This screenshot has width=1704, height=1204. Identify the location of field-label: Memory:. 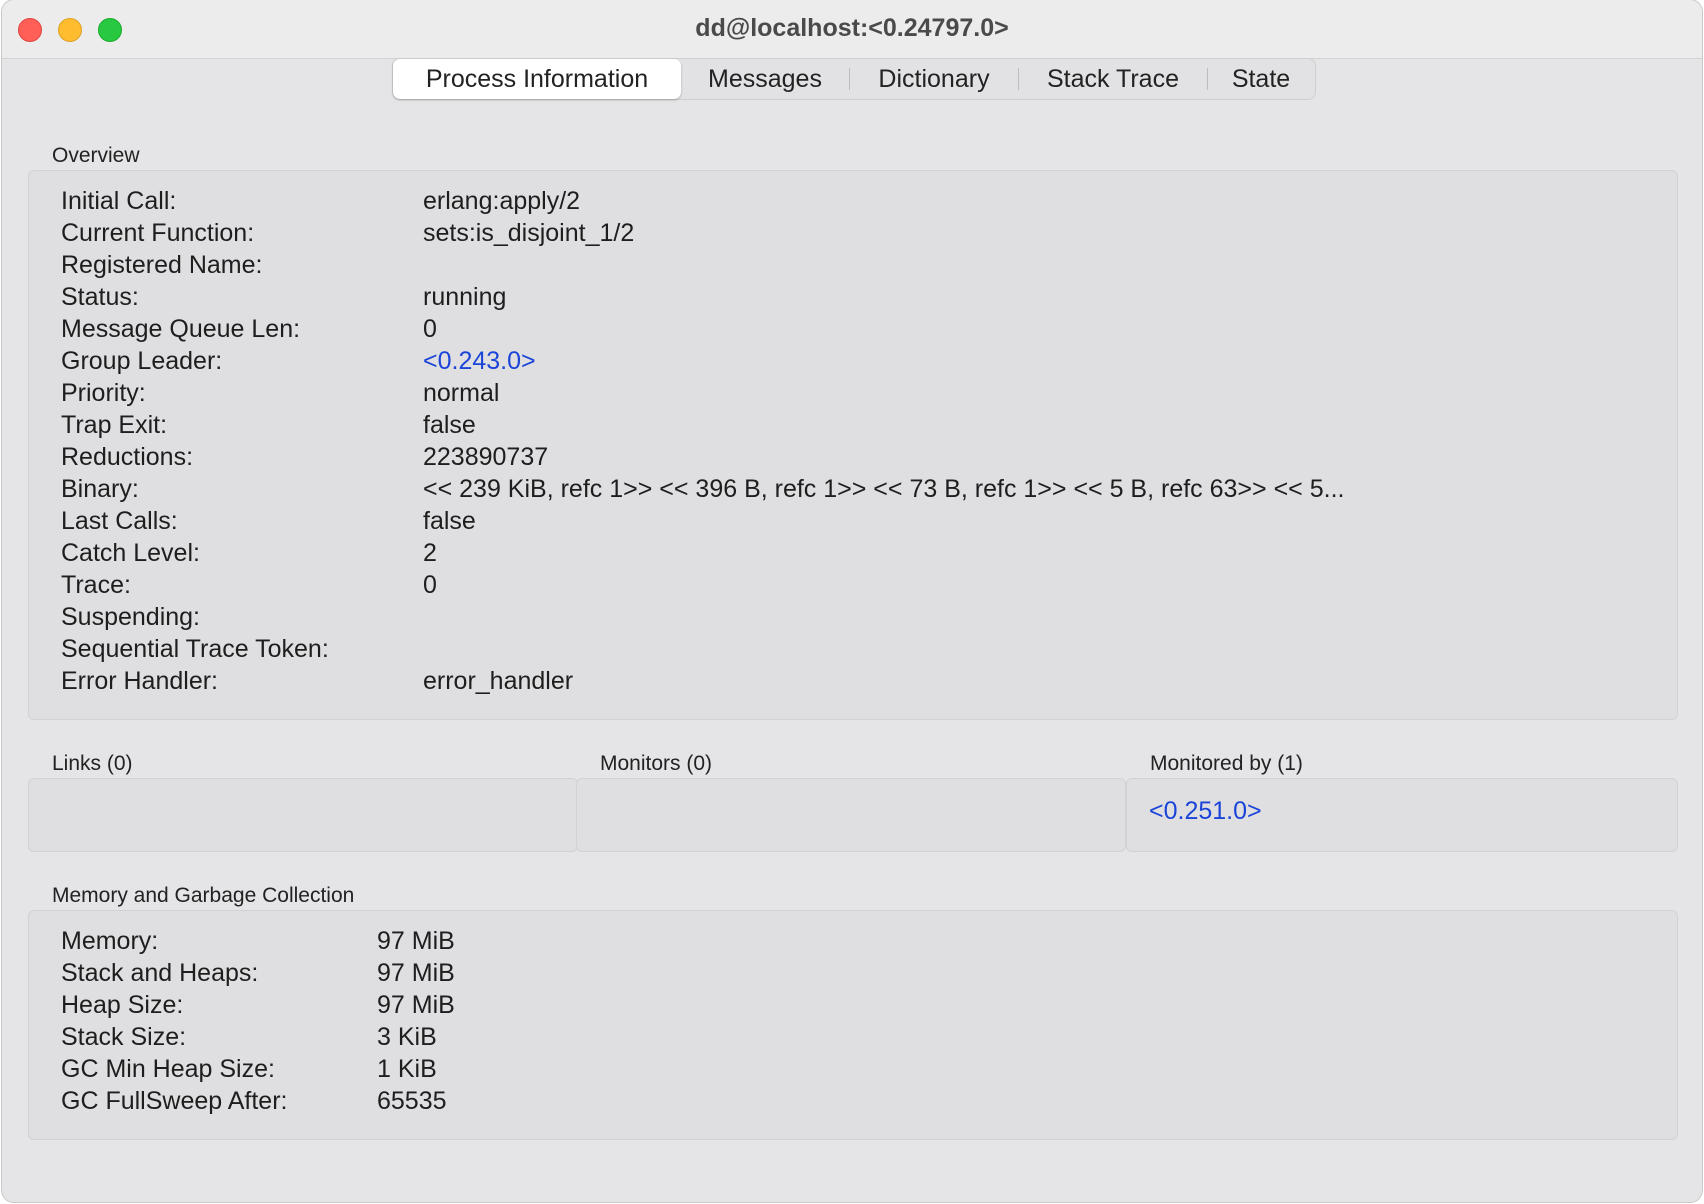
(110, 941).